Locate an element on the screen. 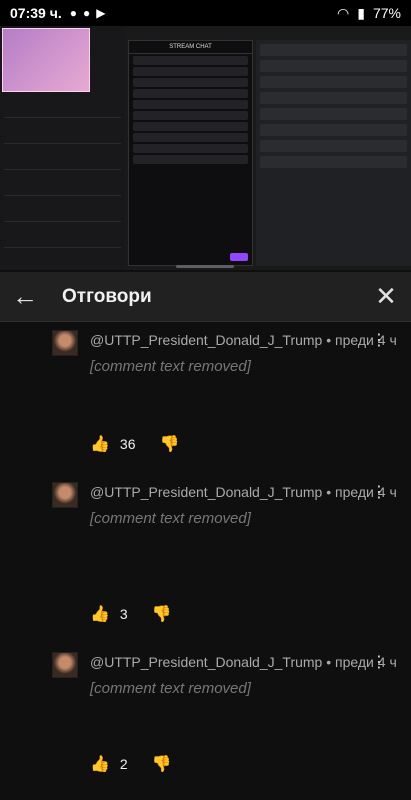  comment-actions: 👍 3 👎 is located at coordinates (131, 614).